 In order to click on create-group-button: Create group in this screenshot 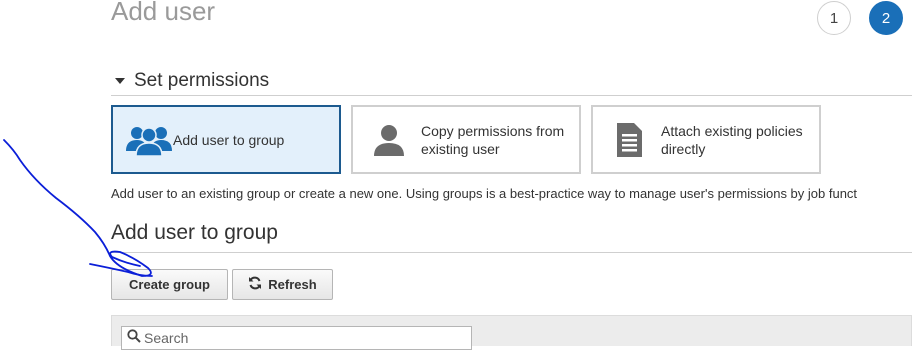, I will do `click(169, 284)`.